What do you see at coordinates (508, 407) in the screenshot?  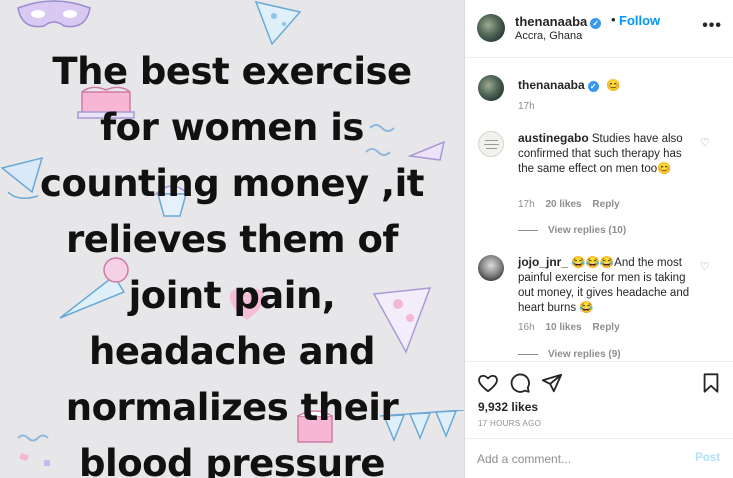 I see `likes-count: 9,932 likes` at bounding box center [508, 407].